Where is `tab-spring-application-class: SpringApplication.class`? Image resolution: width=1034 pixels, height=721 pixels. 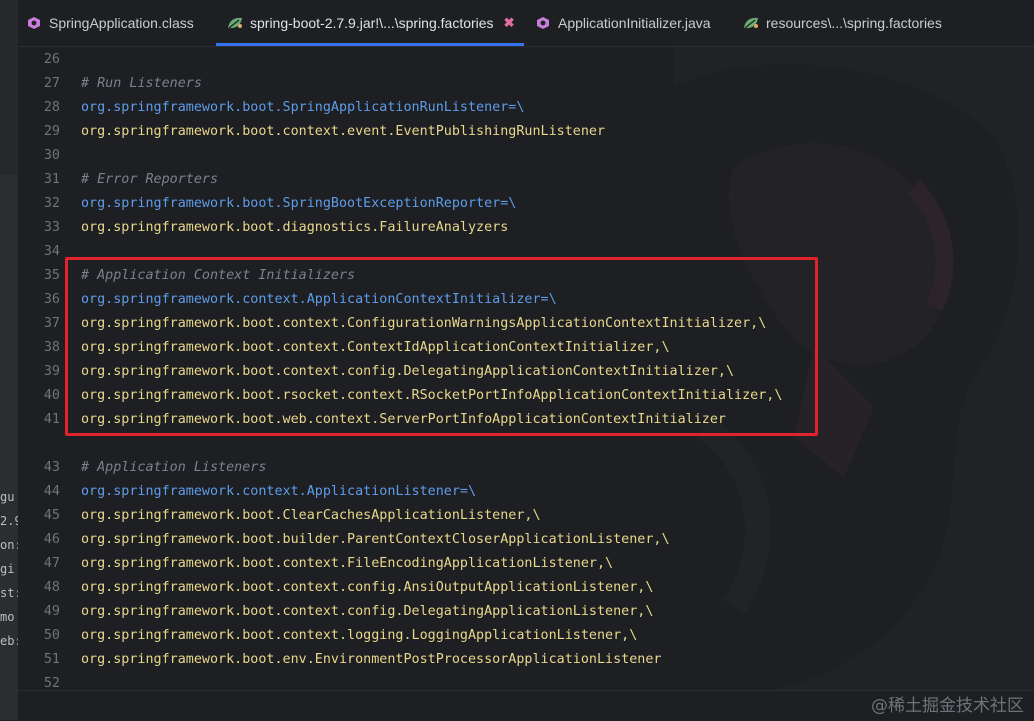 tab-spring-application-class: SpringApplication.class is located at coordinates (109, 23).